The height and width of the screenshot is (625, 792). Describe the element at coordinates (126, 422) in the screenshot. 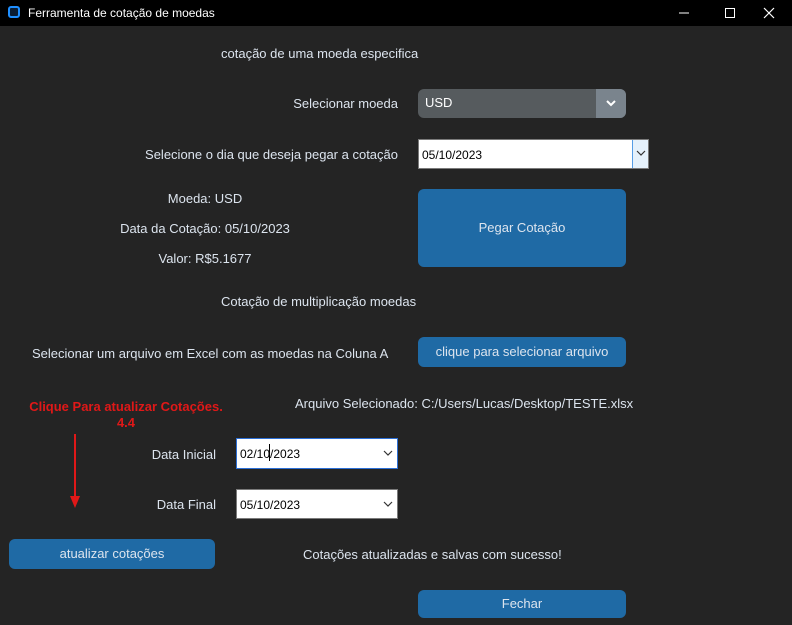

I see `annotation-line-2: 4.4` at that location.